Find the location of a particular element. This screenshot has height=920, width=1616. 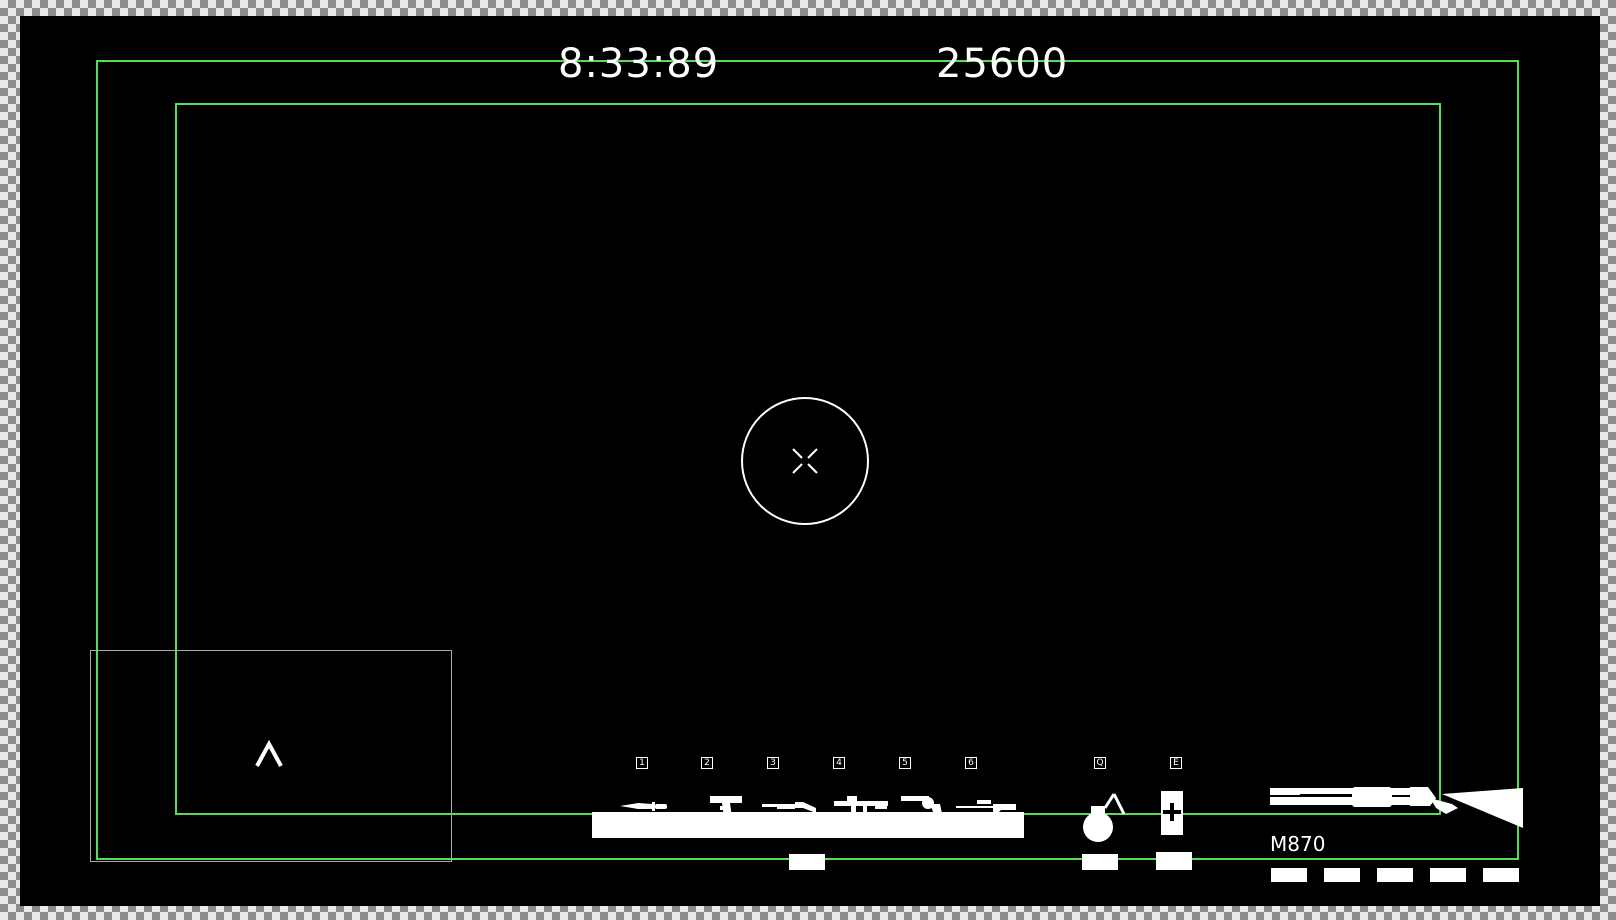

active-slot-indicator is located at coordinates (807, 862).